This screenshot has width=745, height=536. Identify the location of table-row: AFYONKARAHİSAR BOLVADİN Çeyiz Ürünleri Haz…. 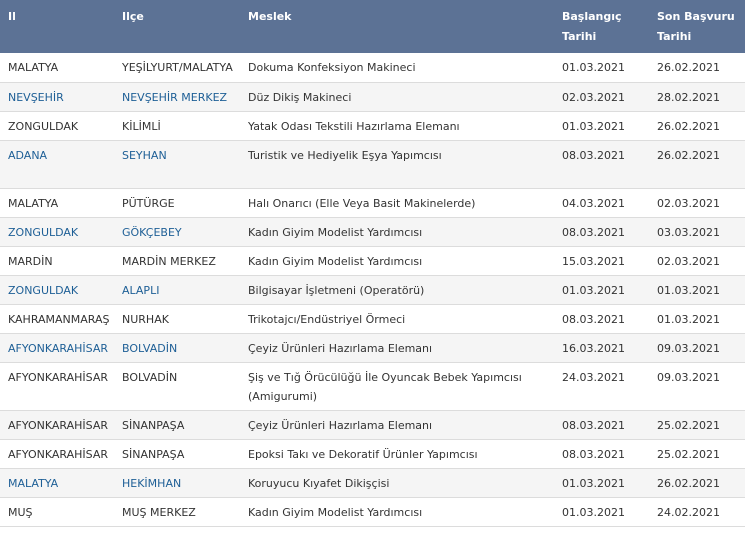
(372, 348).